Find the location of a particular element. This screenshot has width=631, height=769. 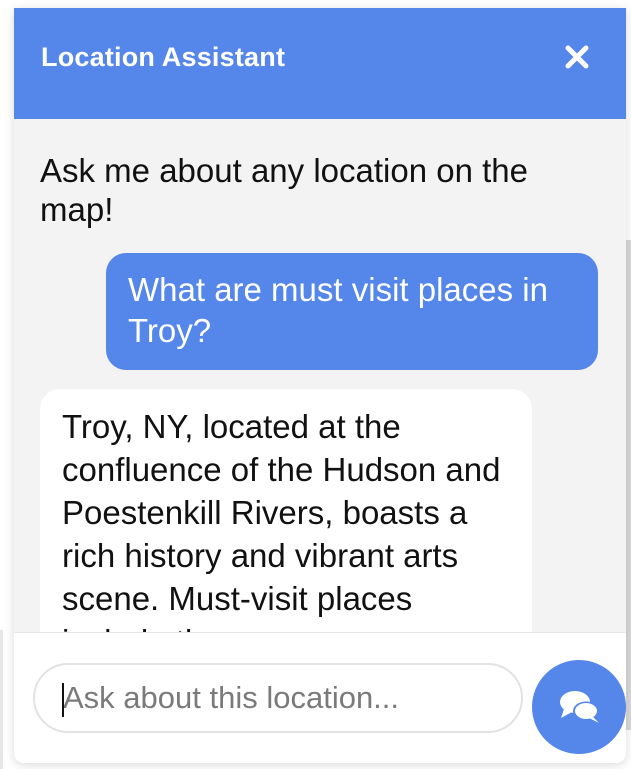

background-map-edge is located at coordinates (1, 699).